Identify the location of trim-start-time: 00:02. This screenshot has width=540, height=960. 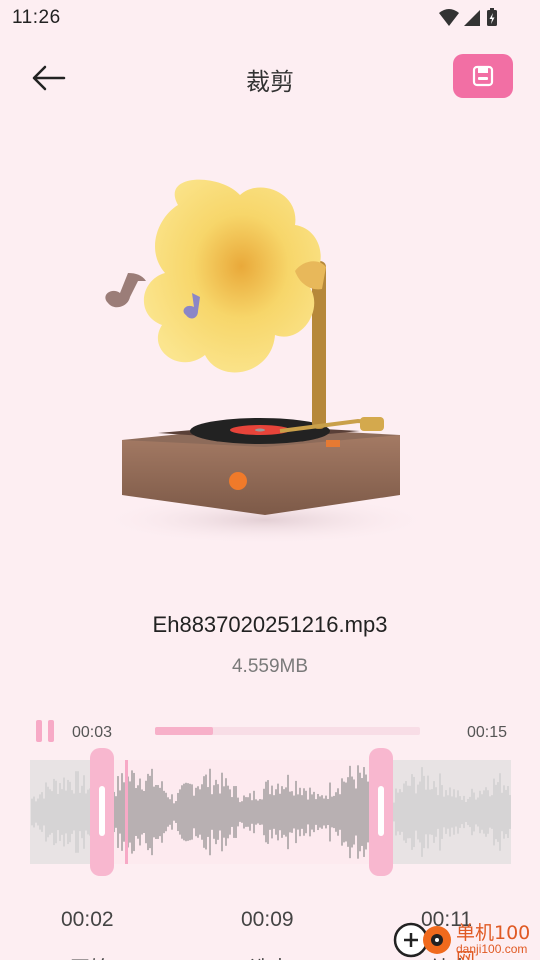
(87, 920).